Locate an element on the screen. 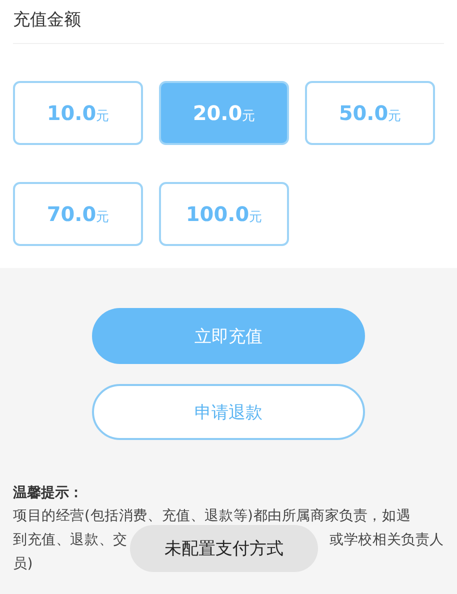 The image size is (457, 594). recharge-button: 立即充值 is located at coordinates (228, 336).